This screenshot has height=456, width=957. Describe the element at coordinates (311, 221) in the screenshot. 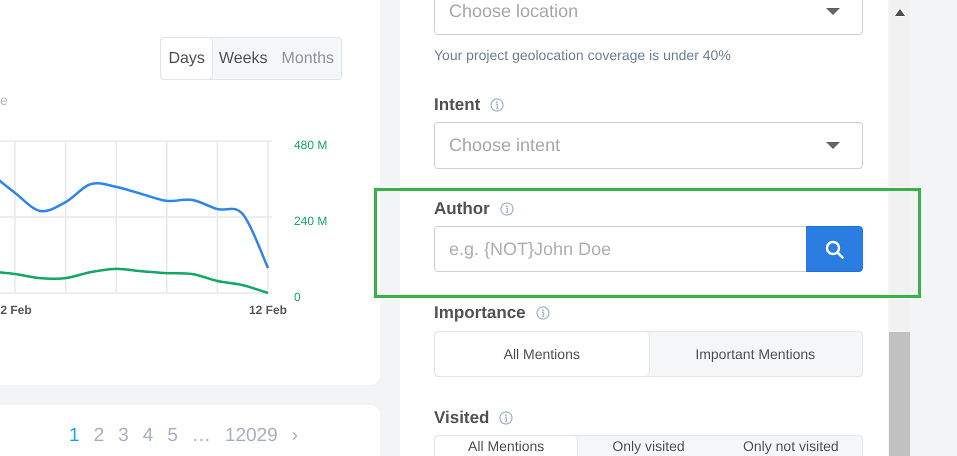

I see `axis-tick-label: 240 M` at that location.